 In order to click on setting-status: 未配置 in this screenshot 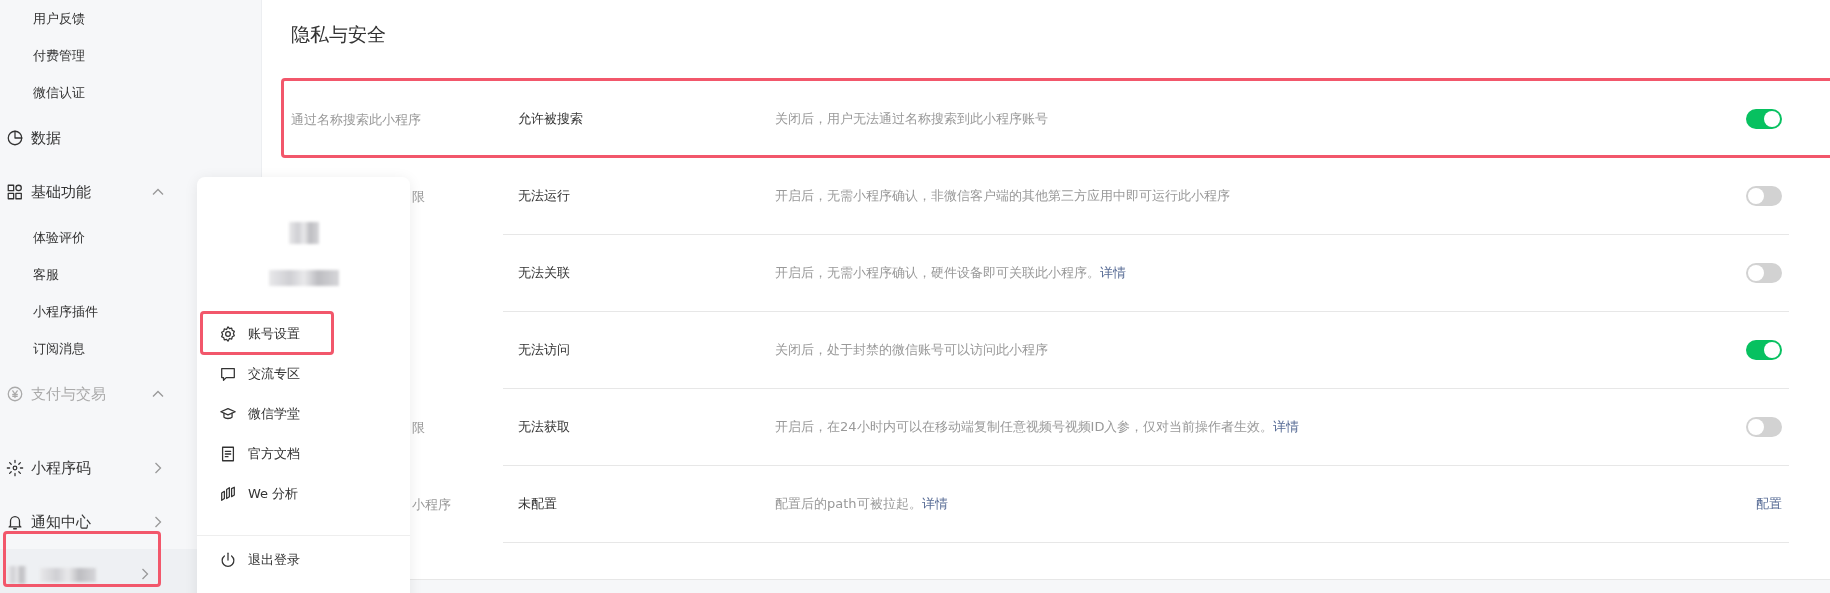, I will do `click(538, 504)`.